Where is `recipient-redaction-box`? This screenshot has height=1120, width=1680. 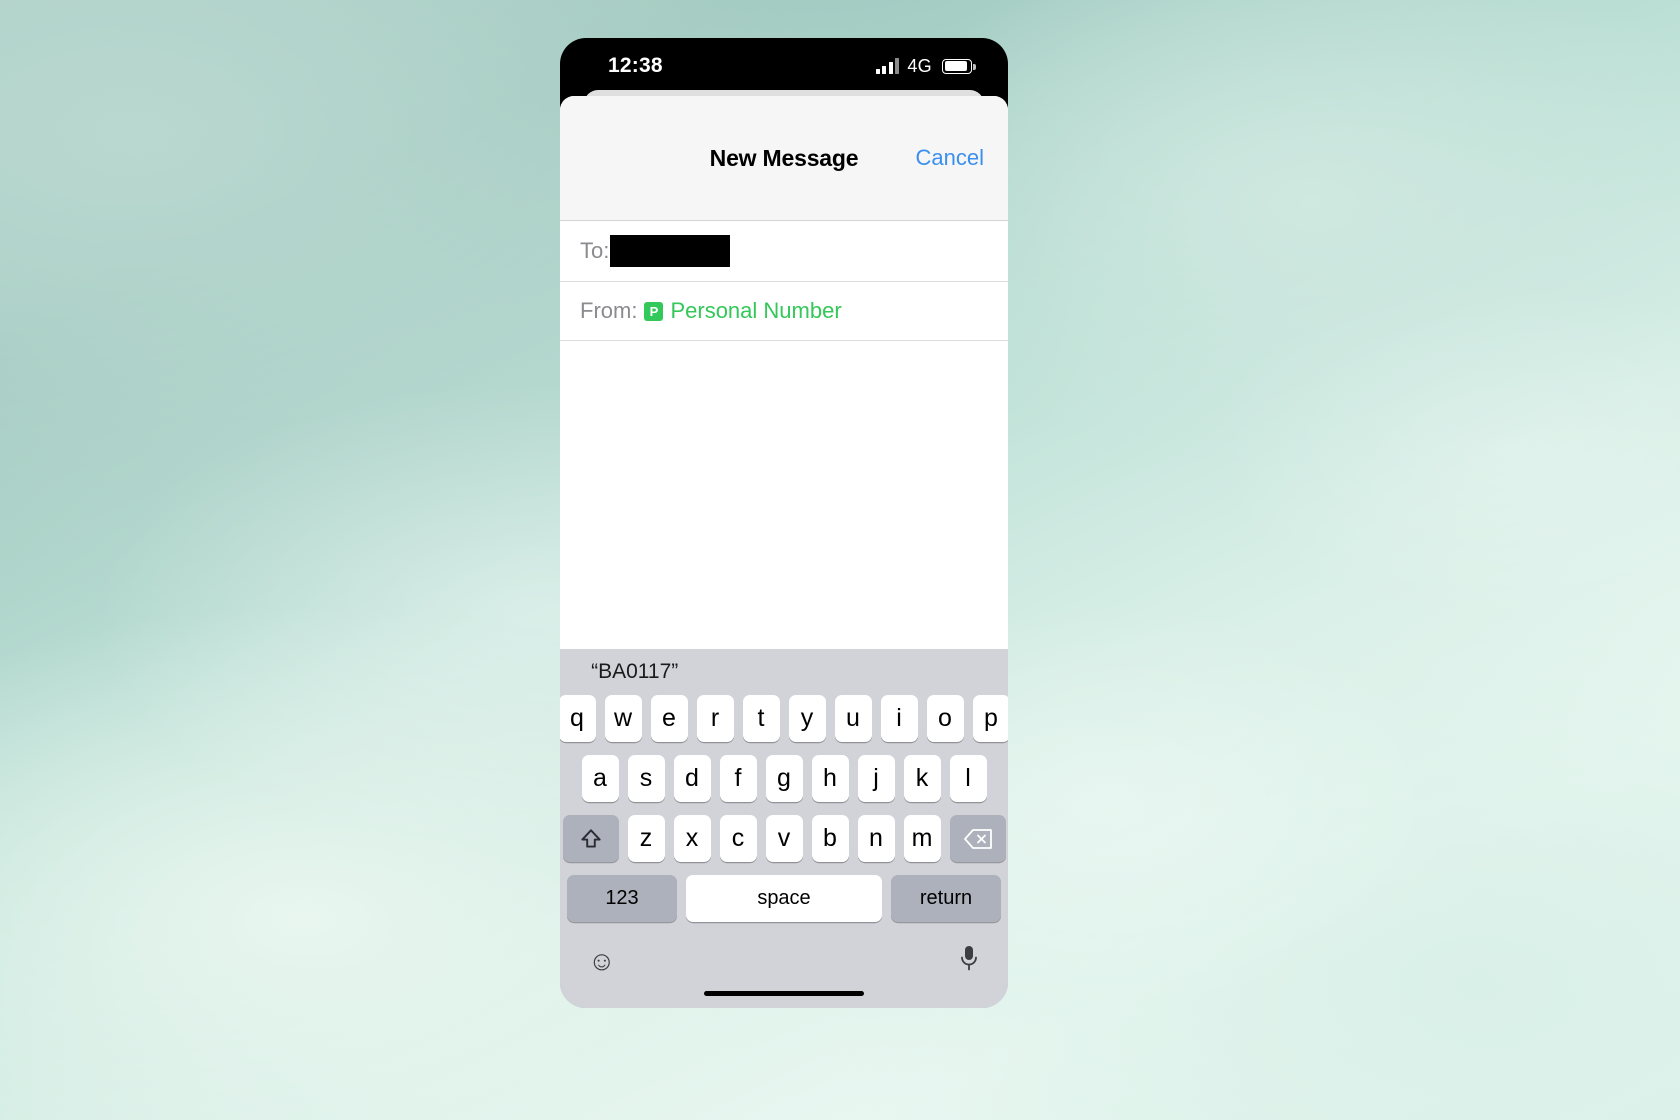
recipient-redaction-box is located at coordinates (670, 251).